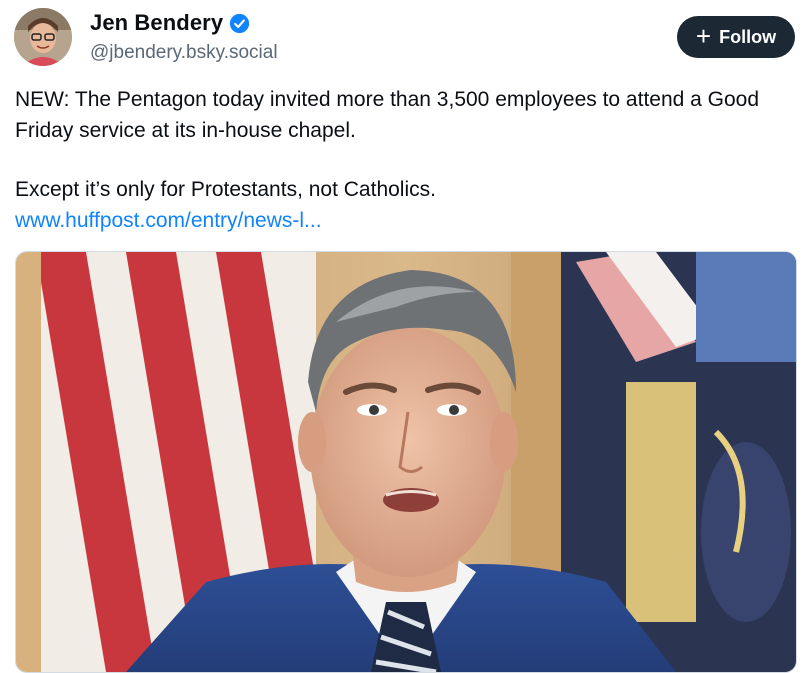 The height and width of the screenshot is (673, 803). I want to click on author-handle: @jbendery.bsky.social, so click(184, 53).